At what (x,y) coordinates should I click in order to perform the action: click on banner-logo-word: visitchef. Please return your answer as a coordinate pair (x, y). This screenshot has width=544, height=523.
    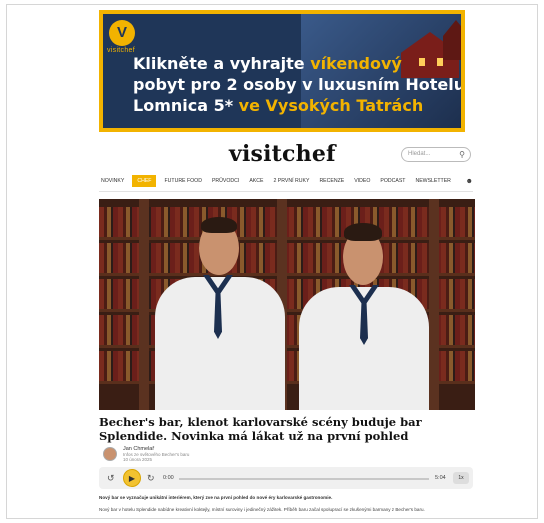
    Looking at the image, I should click on (121, 50).